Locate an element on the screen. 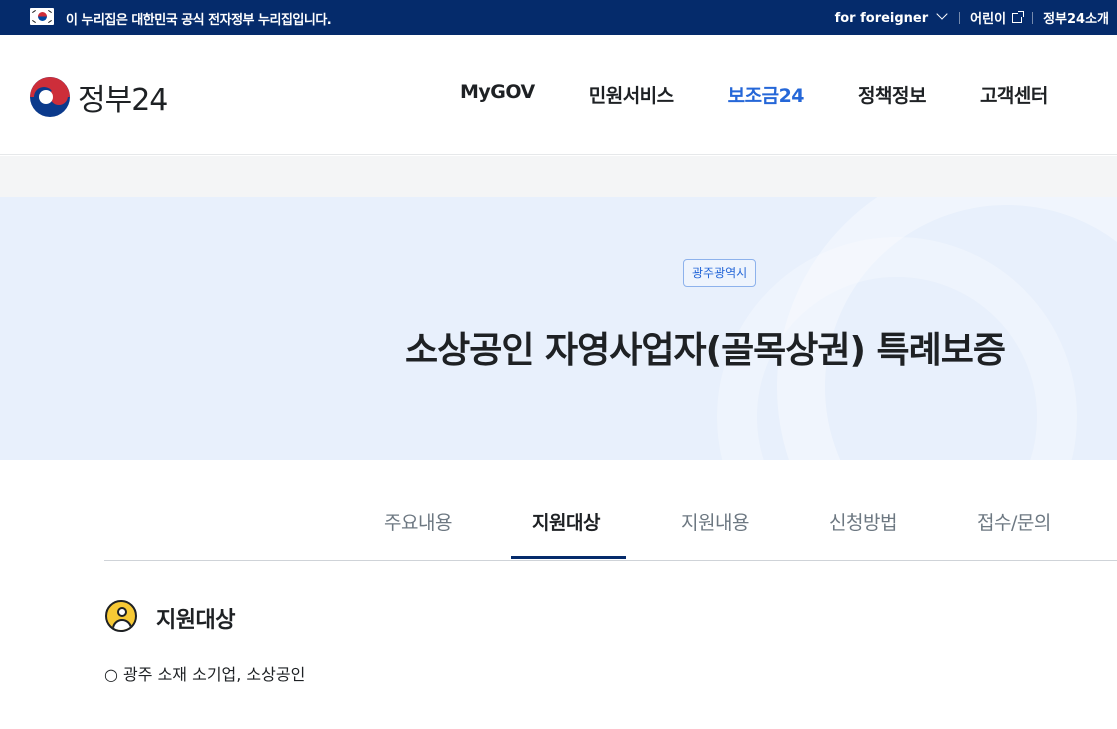 The image size is (1117, 729). chevron-down-icon is located at coordinates (942, 13).